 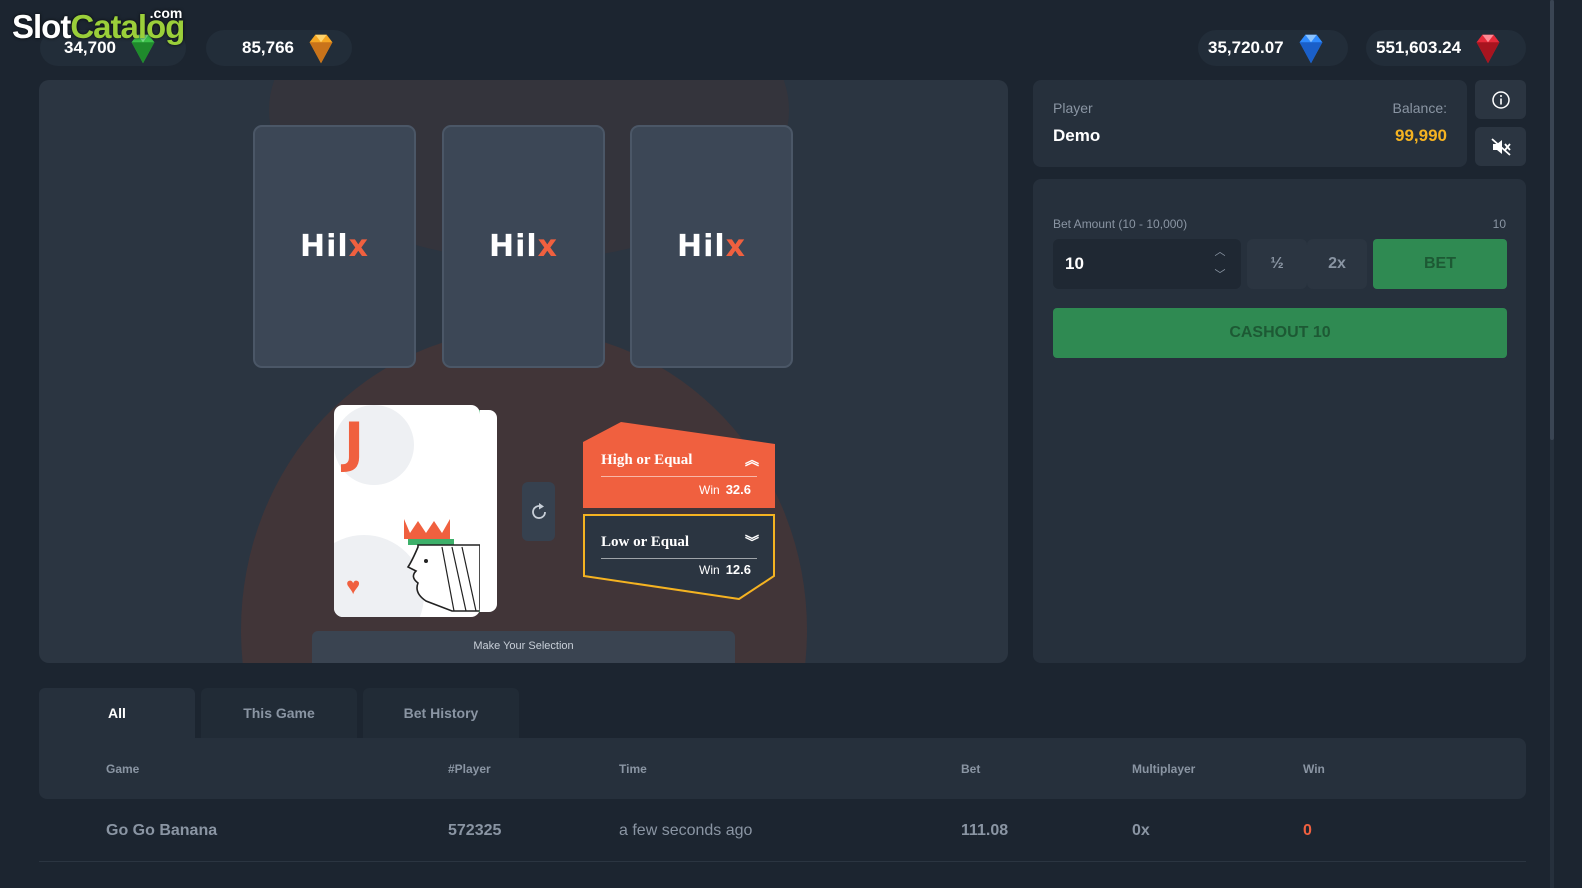 What do you see at coordinates (279, 713) in the screenshot?
I see `tab-this-game: This Game` at bounding box center [279, 713].